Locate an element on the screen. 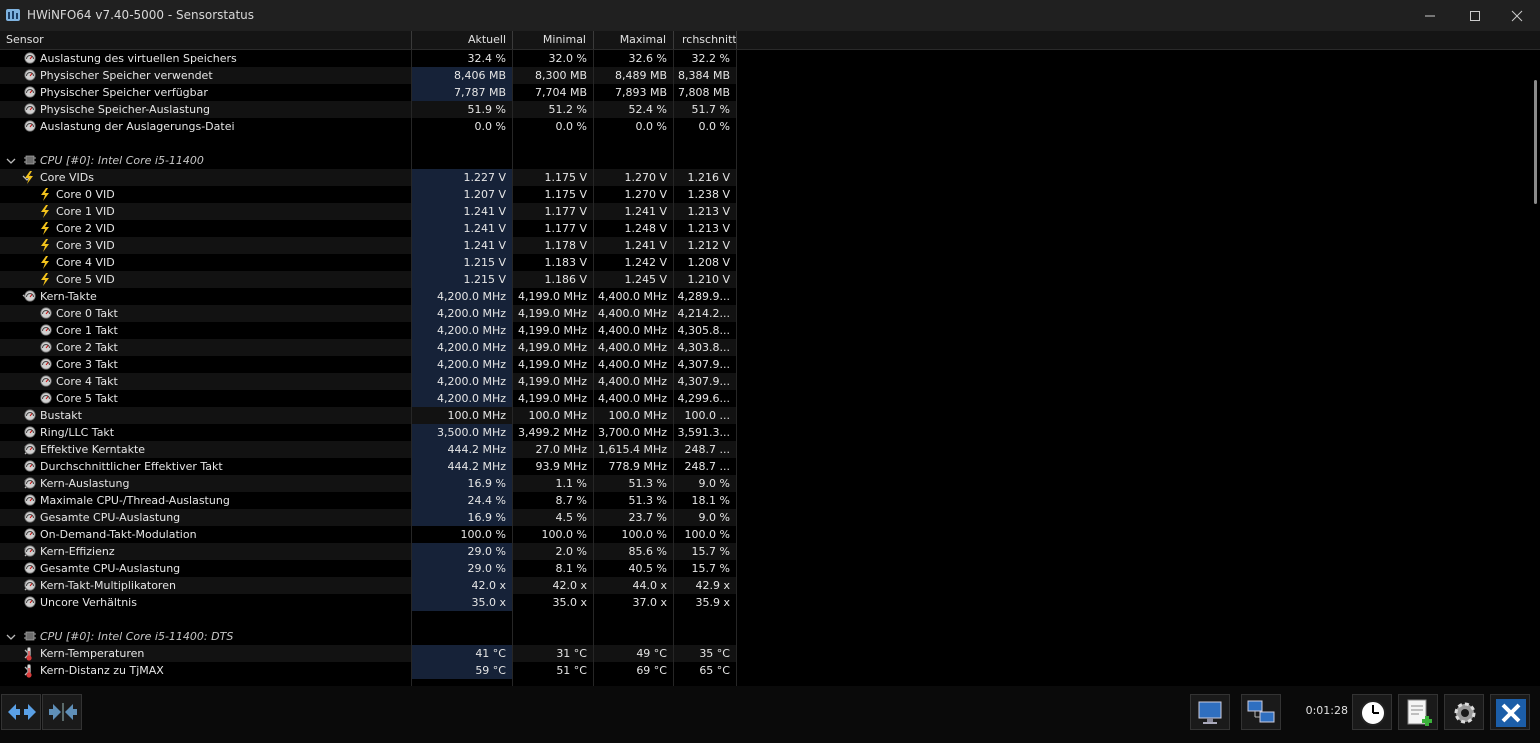 The width and height of the screenshot is (1540, 743). vertical-scrollbar is located at coordinates (1535, 368).